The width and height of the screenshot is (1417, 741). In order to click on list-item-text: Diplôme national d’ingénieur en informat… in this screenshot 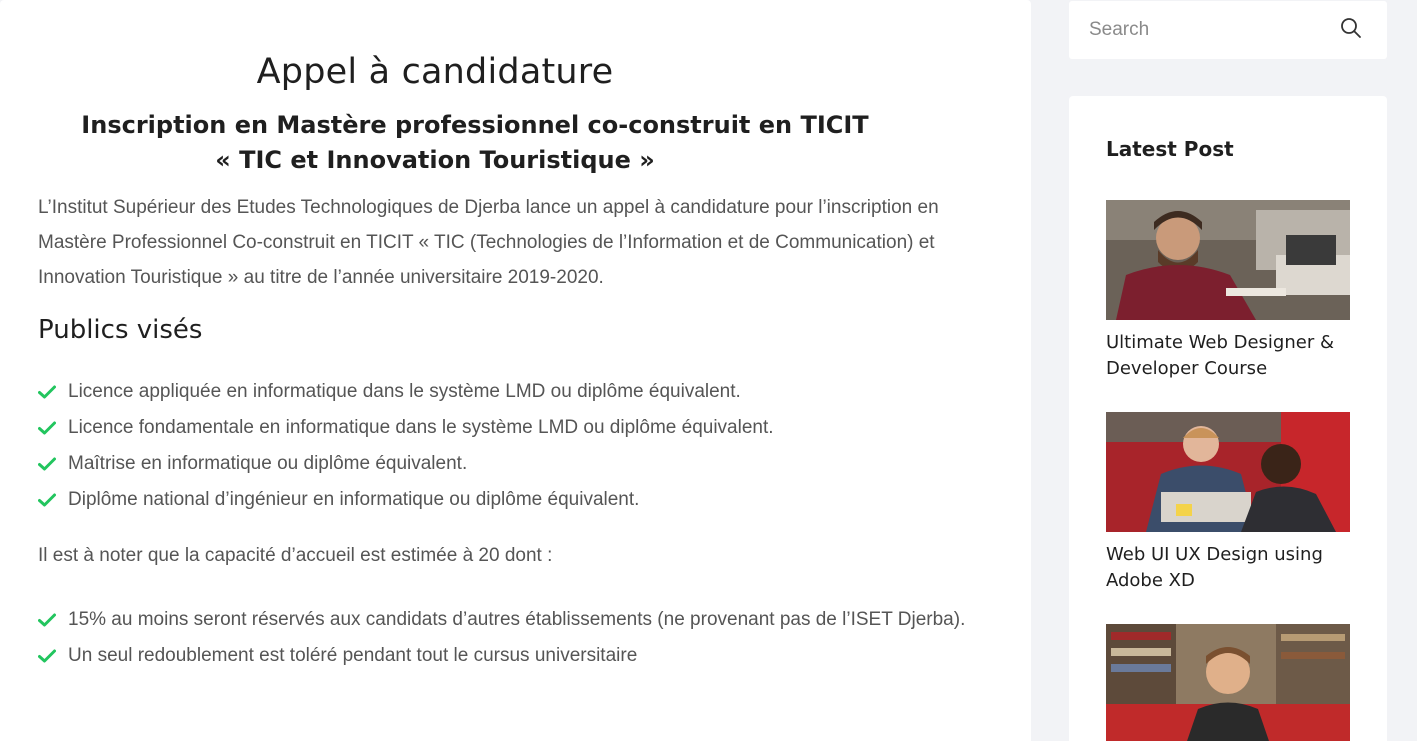, I will do `click(354, 499)`.